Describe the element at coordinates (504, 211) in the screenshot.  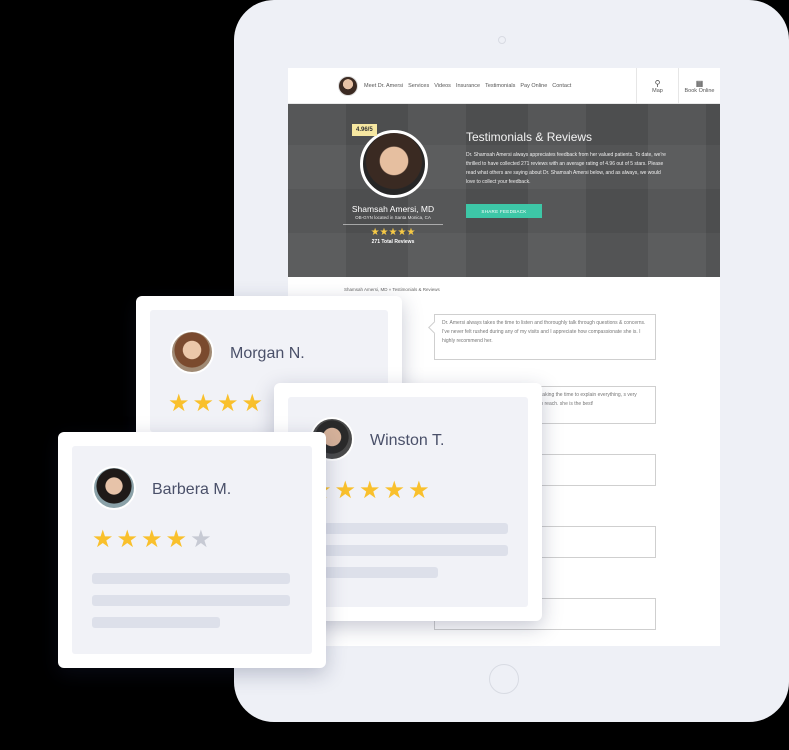
I see `share-feedback-button: SHARE FEEDBACK` at that location.